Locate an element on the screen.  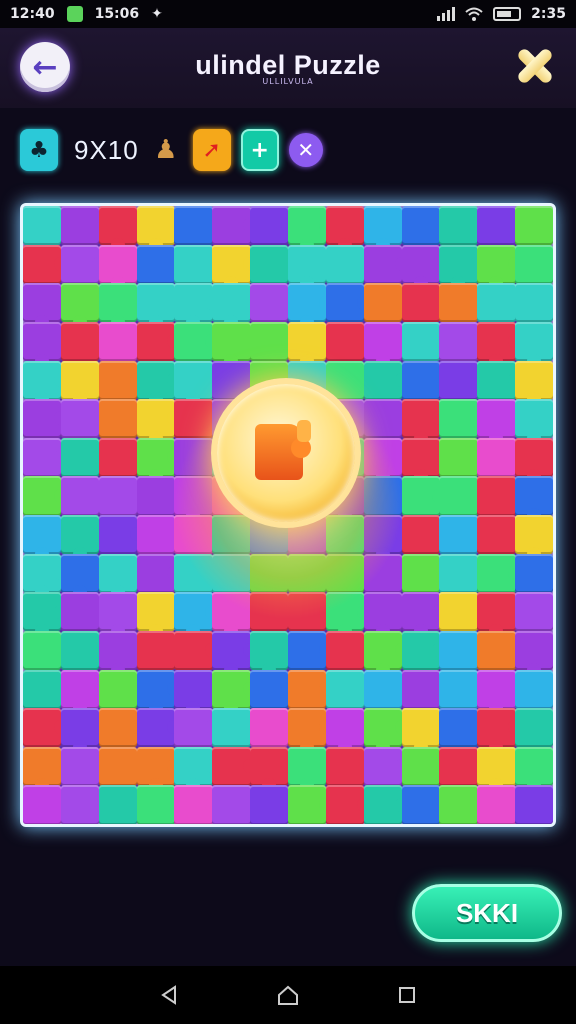
pet-icon: ✦ is located at coordinates (157, 14).